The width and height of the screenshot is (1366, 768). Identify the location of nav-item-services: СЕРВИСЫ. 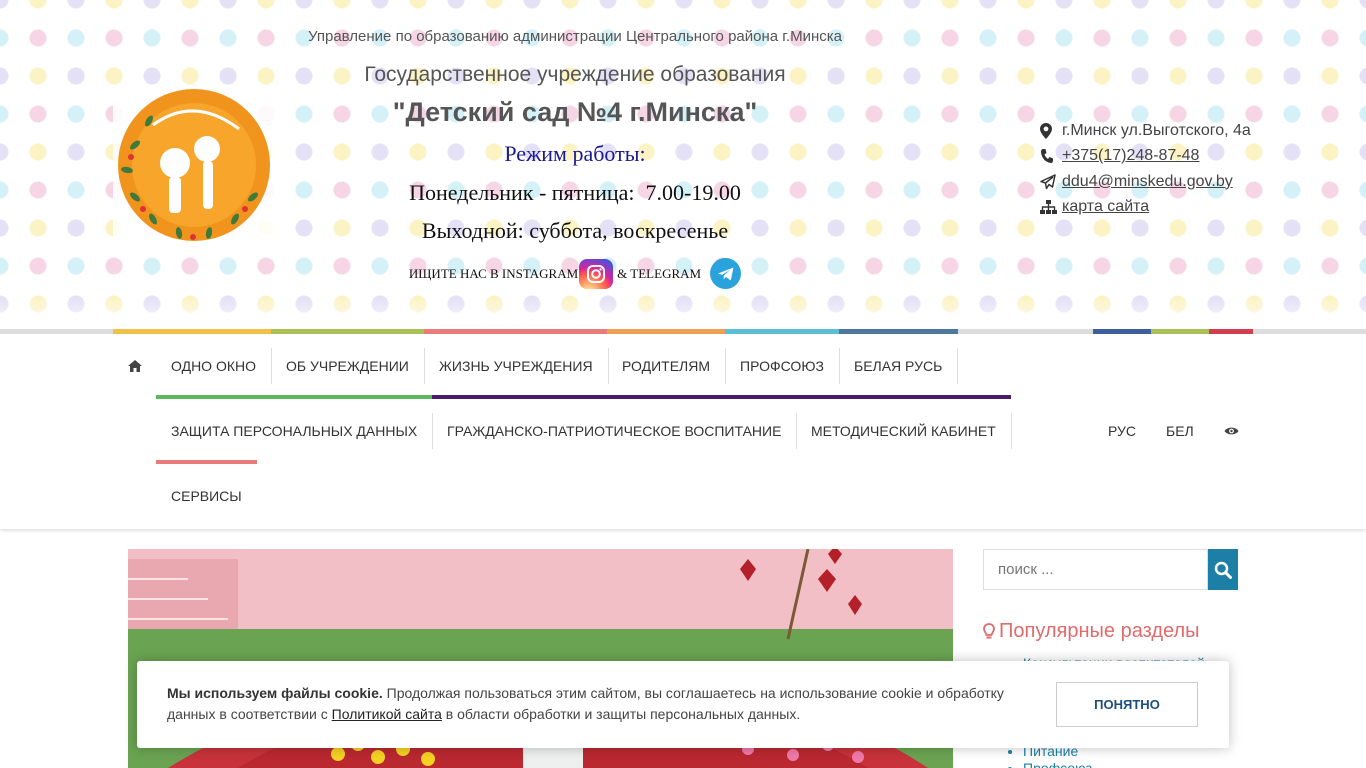
(206, 496).